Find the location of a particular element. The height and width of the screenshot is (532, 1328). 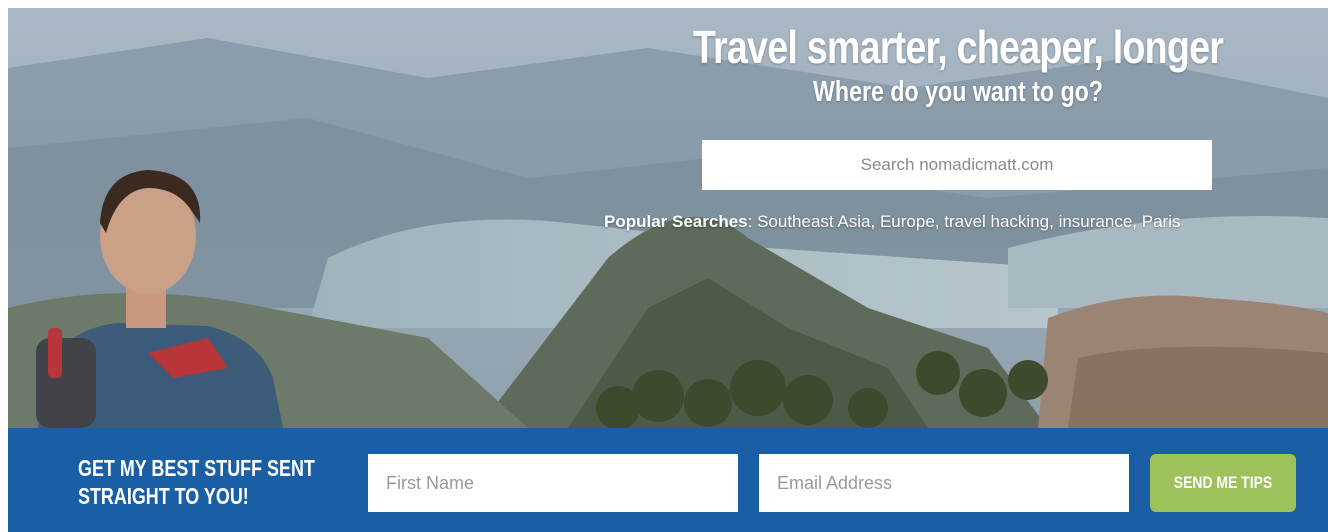

first-name-field is located at coordinates (553, 483).